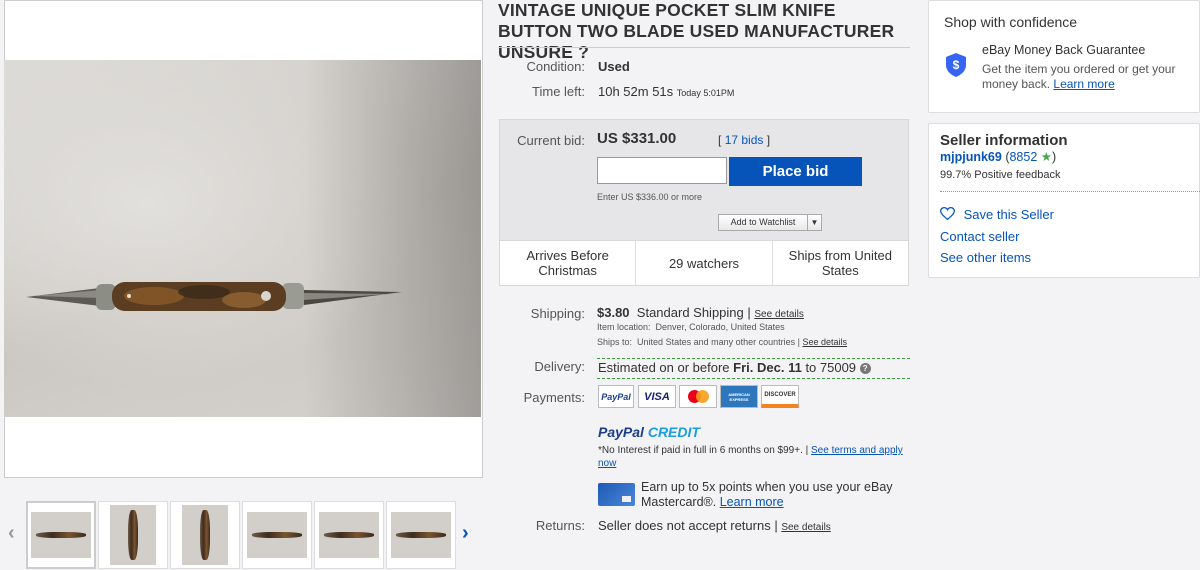  What do you see at coordinates (739, 396) in the screenshot?
I see `amex-logo-icon: AMERICAN EXPRESS` at bounding box center [739, 396].